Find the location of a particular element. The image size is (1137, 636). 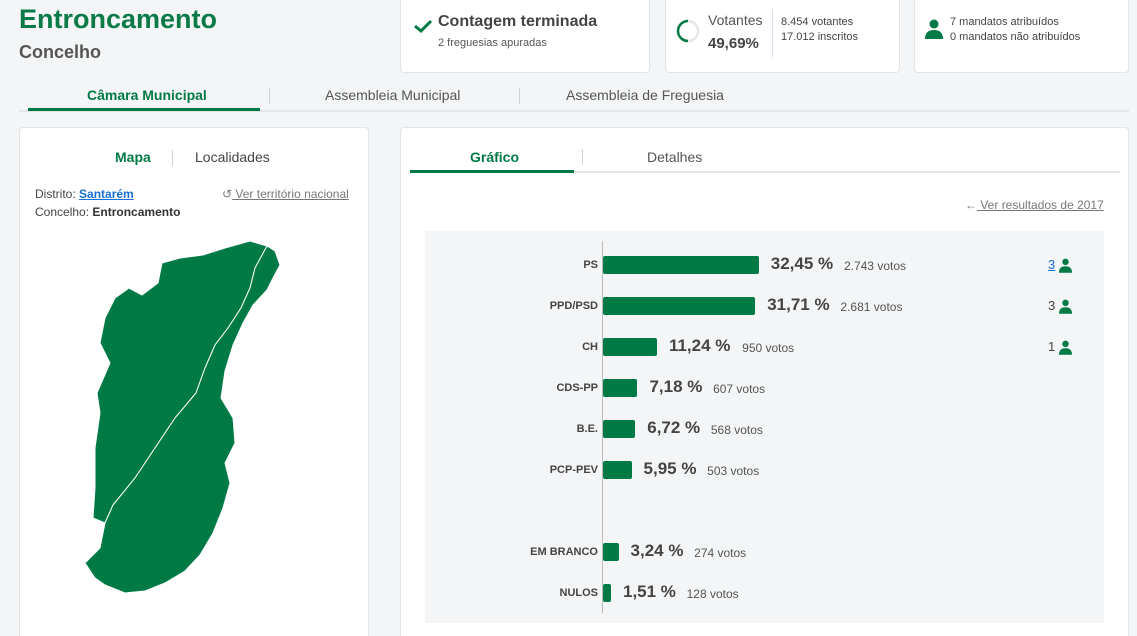

previous-results-link: ← Ver resultados de 2017 is located at coordinates (1034, 205).